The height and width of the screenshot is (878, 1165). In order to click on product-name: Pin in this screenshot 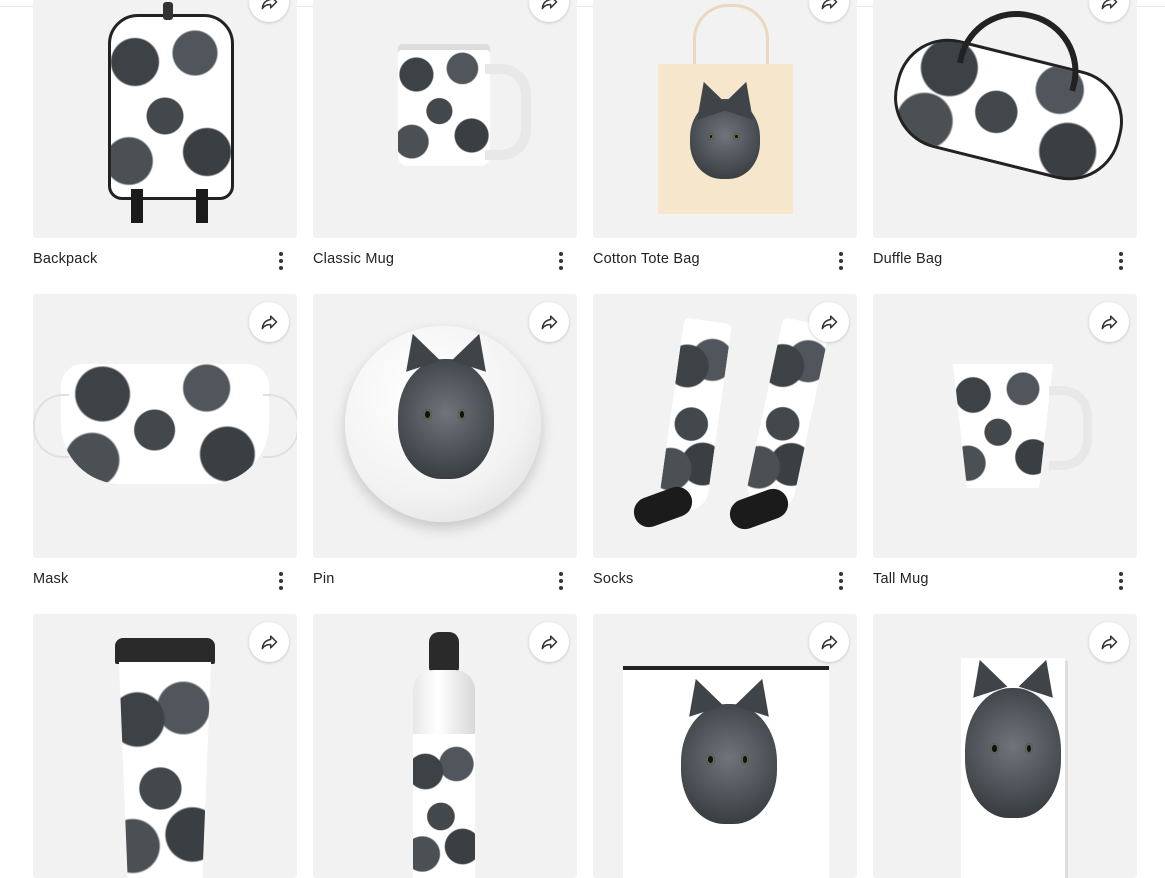, I will do `click(324, 579)`.